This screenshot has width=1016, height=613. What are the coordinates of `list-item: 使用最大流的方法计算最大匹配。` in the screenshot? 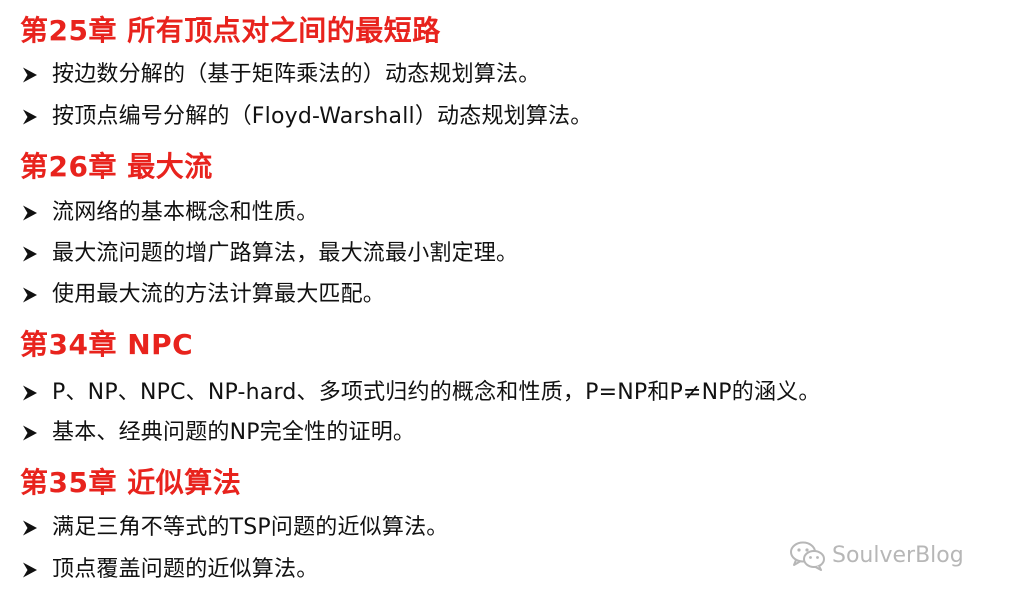 It's located at (203, 295).